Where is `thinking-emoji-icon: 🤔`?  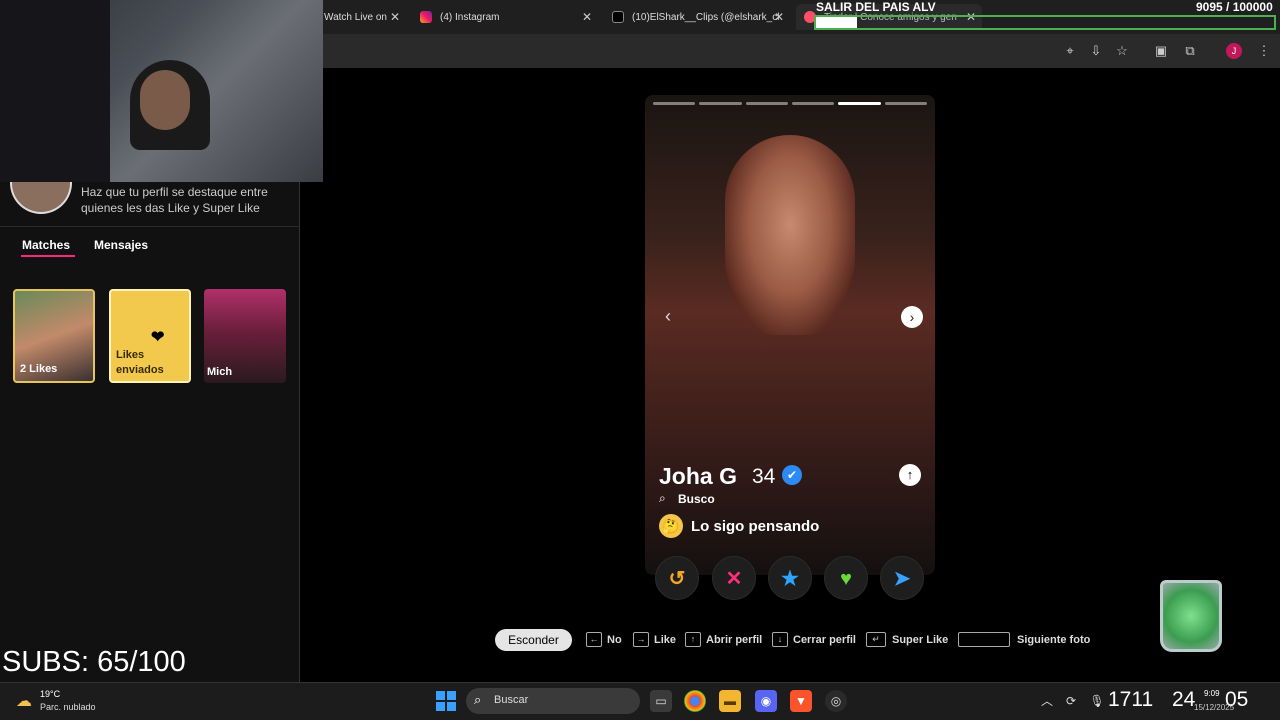 thinking-emoji-icon: 🤔 is located at coordinates (671, 526).